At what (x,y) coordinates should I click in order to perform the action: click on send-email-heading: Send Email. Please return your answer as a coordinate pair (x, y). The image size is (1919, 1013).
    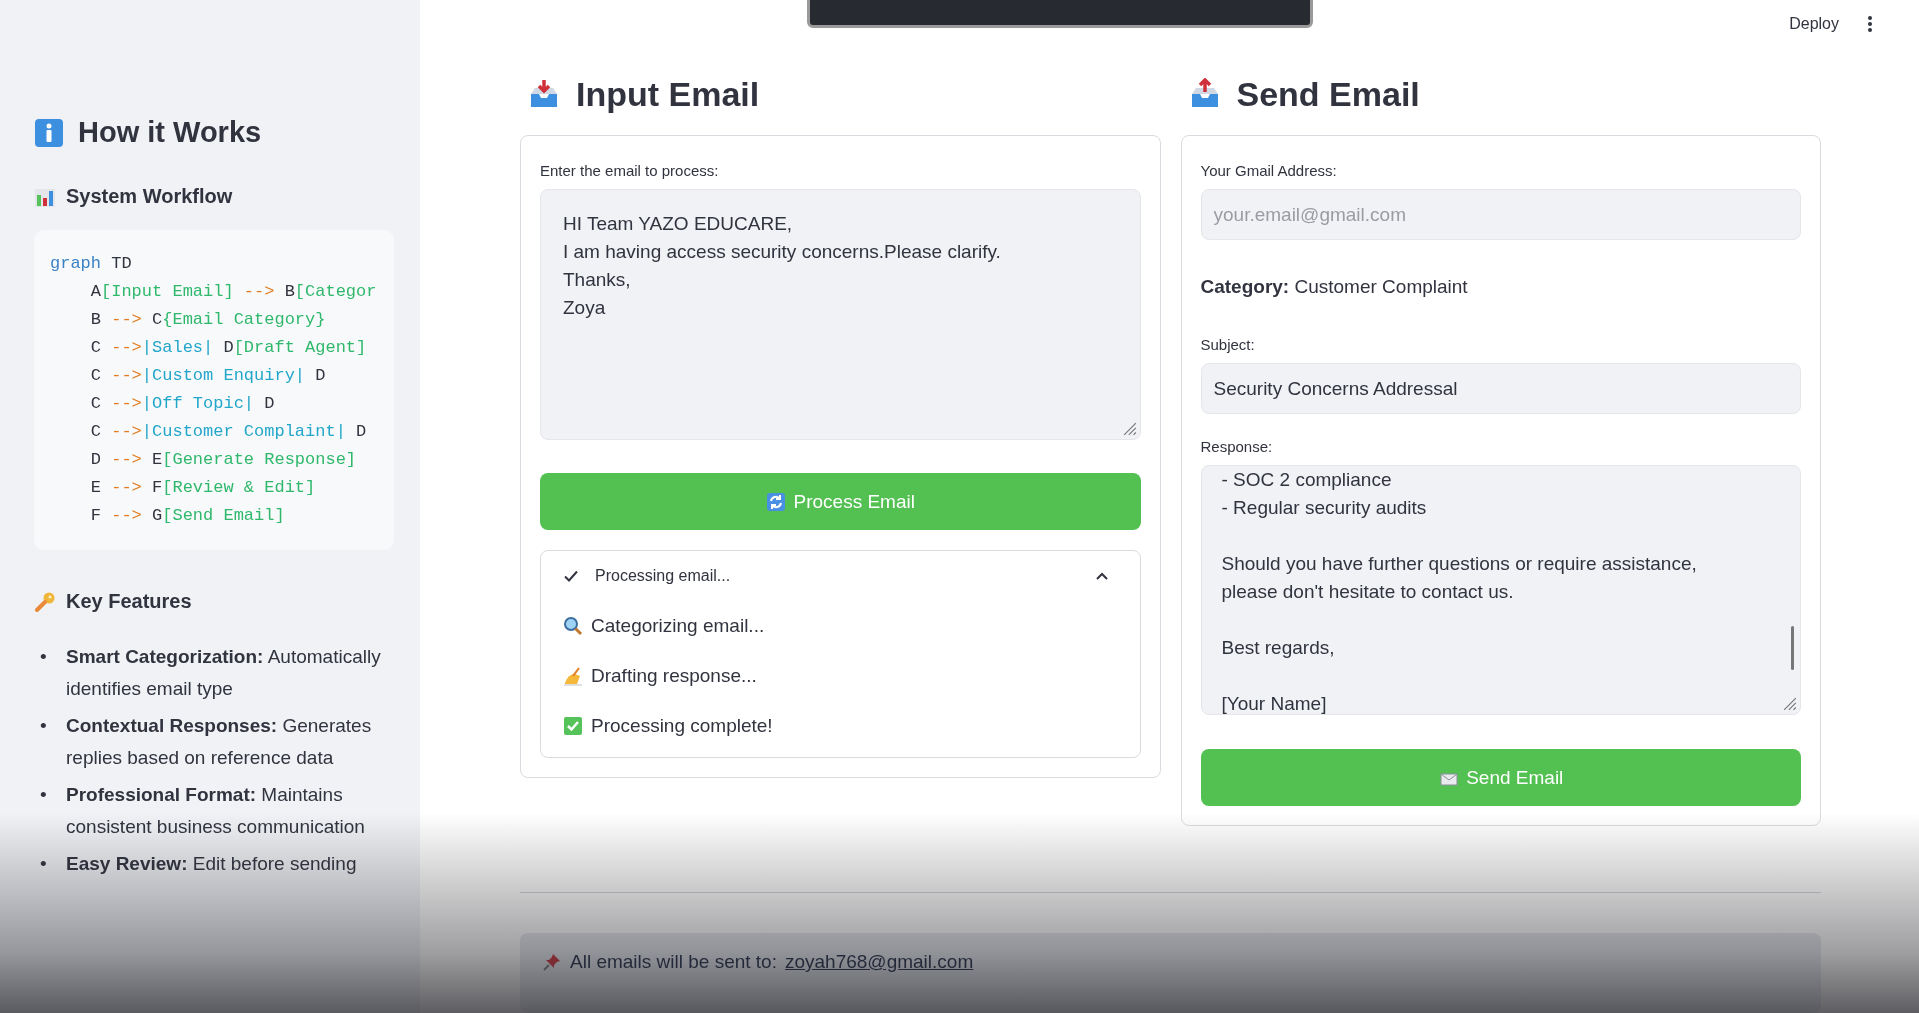
    Looking at the image, I should click on (1328, 94).